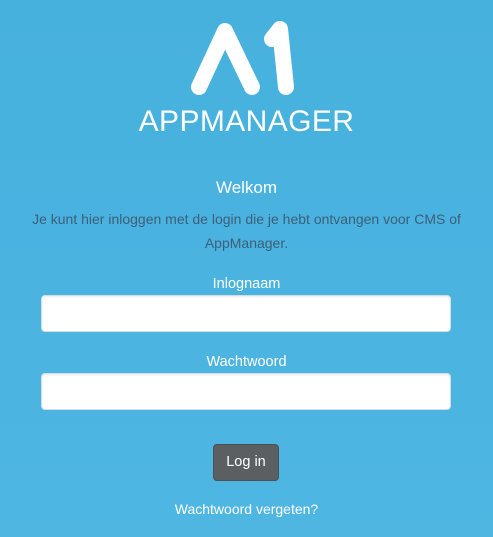  I want to click on logo-a-shape, so click(225, 59).